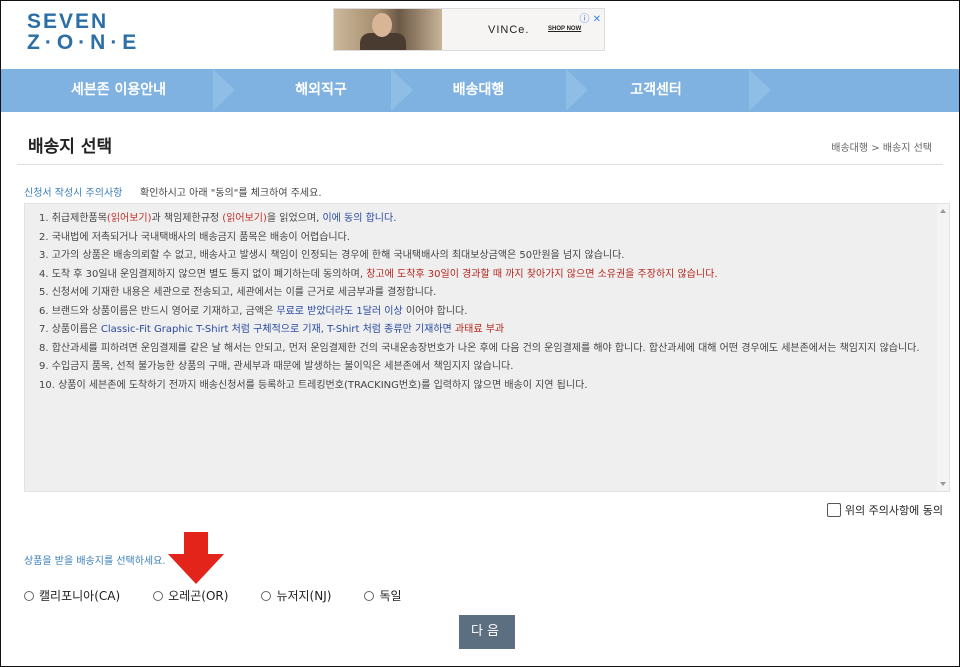  What do you see at coordinates (881, 148) in the screenshot?
I see `breadcrumb: 배송대행 > 배송지 선택` at bounding box center [881, 148].